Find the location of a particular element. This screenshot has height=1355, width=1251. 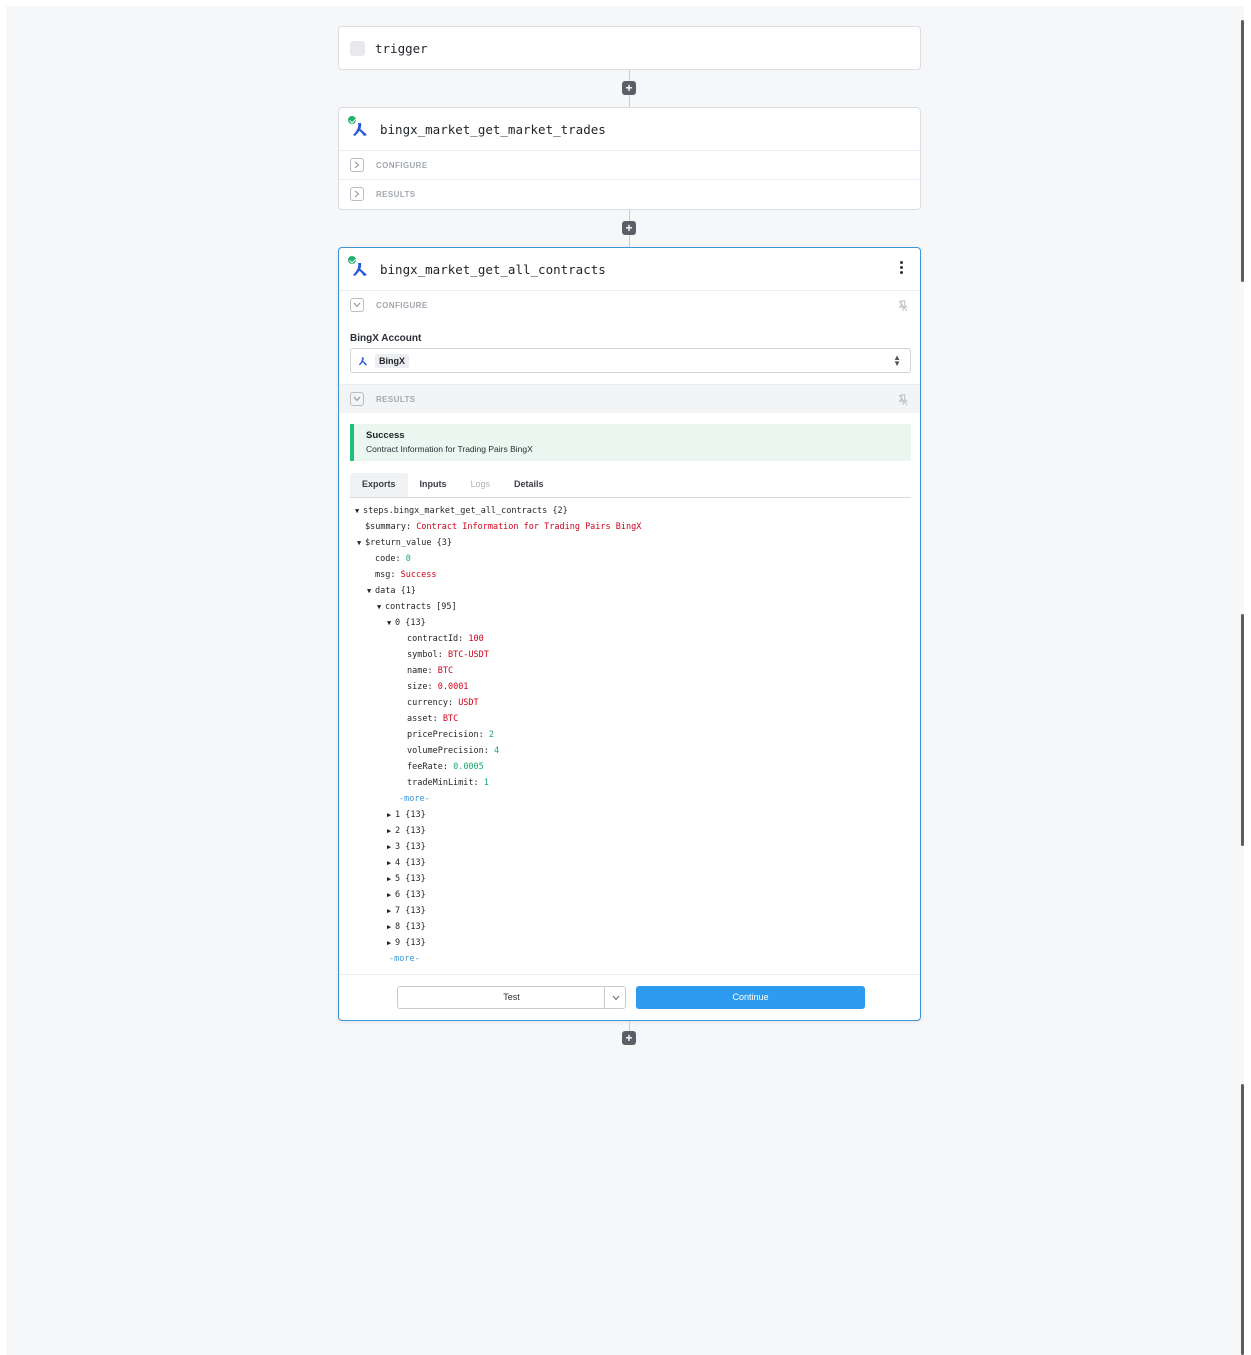

tab-exports: Exports is located at coordinates (379, 485).